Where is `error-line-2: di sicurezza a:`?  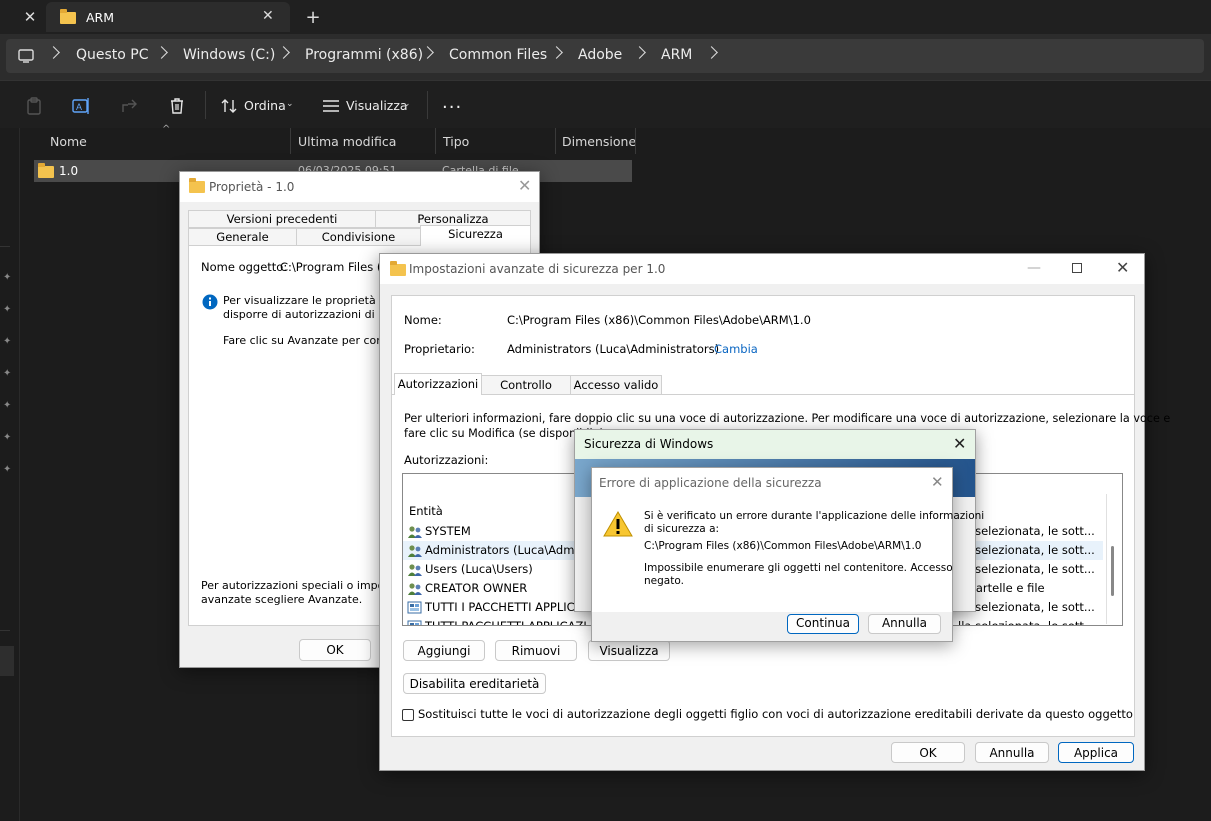
error-line-2: di sicurezza a: is located at coordinates (682, 529).